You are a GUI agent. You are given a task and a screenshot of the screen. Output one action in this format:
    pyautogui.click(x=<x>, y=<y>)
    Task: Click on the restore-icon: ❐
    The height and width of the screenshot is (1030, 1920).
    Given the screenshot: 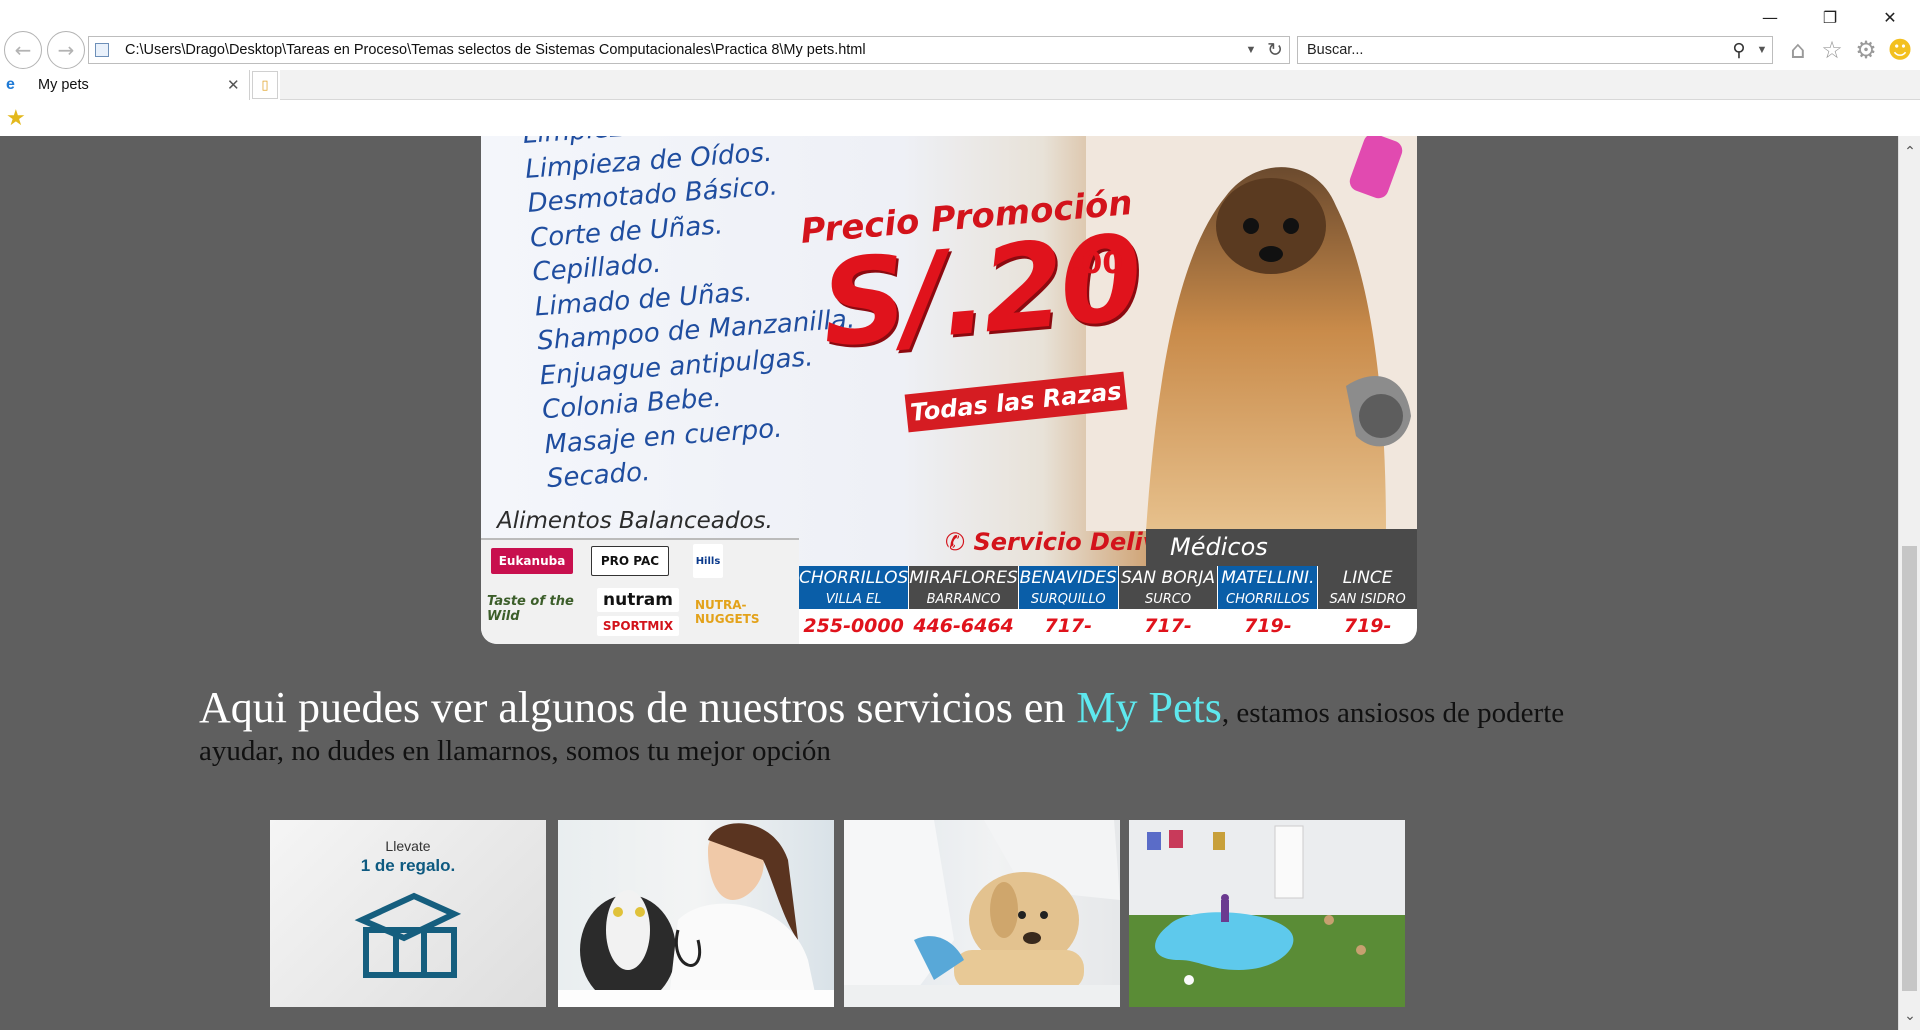 What is the action you would take?
    pyautogui.click(x=1830, y=17)
    